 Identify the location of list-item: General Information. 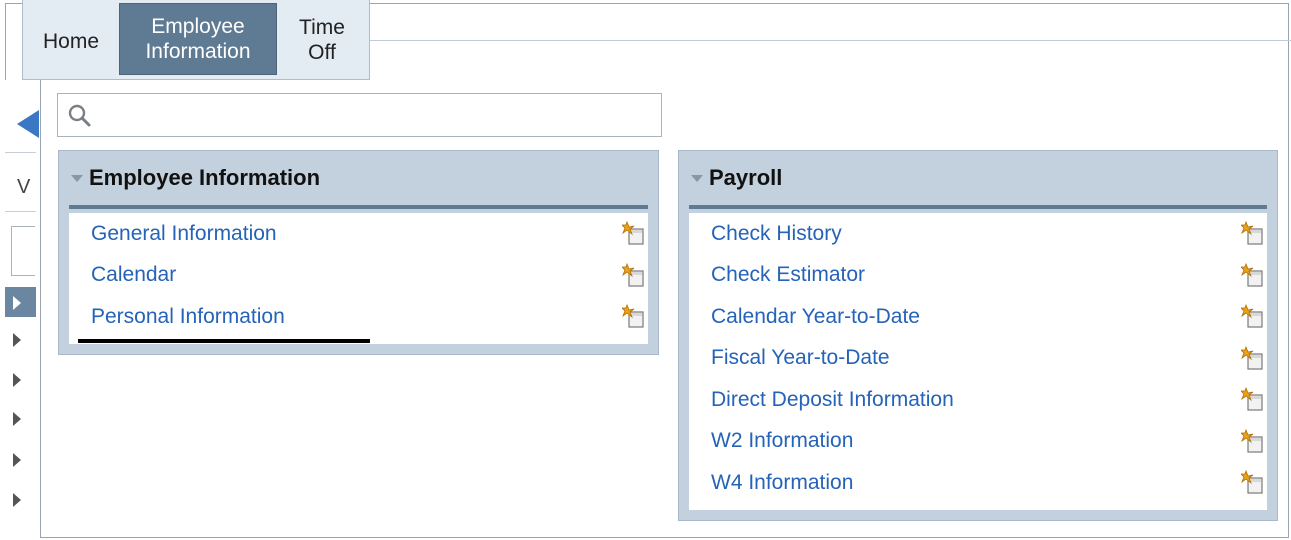
(358, 234).